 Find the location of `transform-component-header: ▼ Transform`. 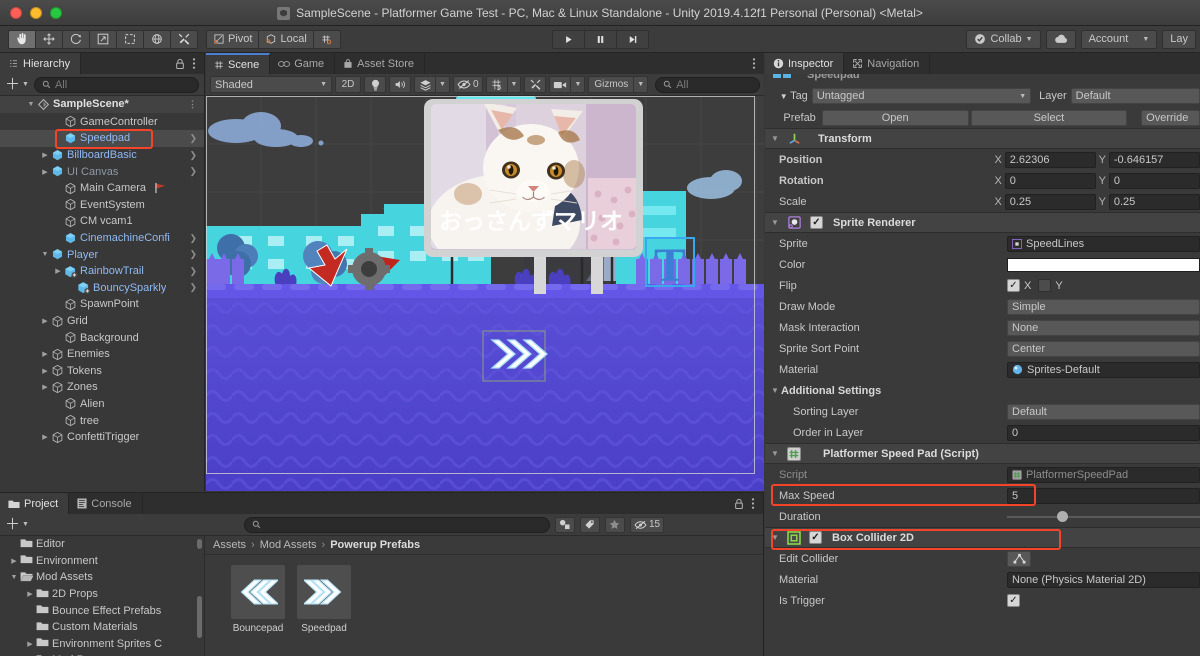

transform-component-header: ▼ Transform is located at coordinates (982, 138).